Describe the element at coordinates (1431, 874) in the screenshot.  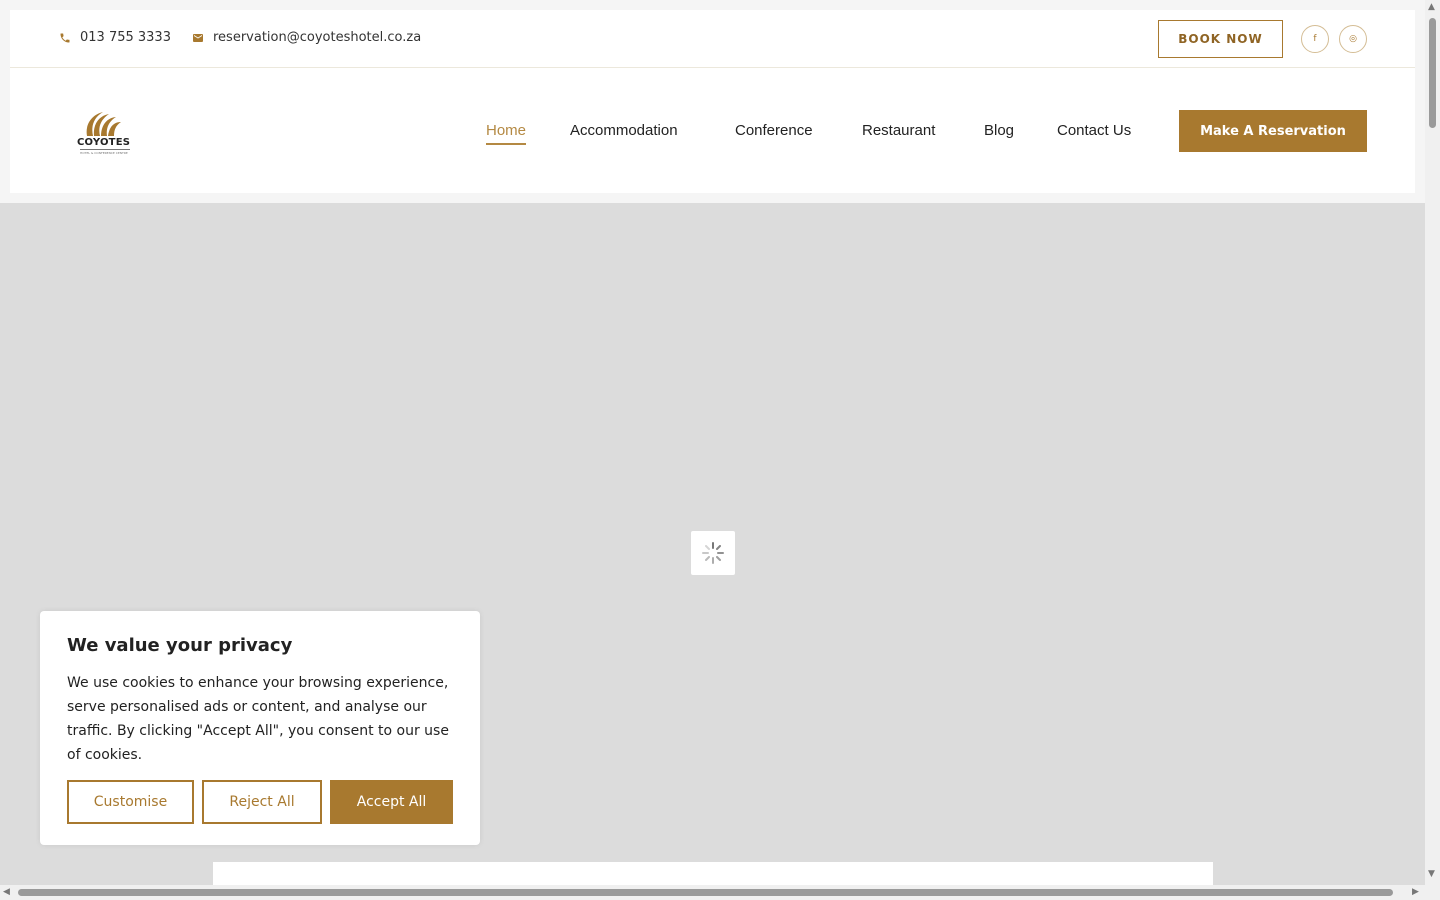
I see `scroll-down-icon: ▼` at that location.